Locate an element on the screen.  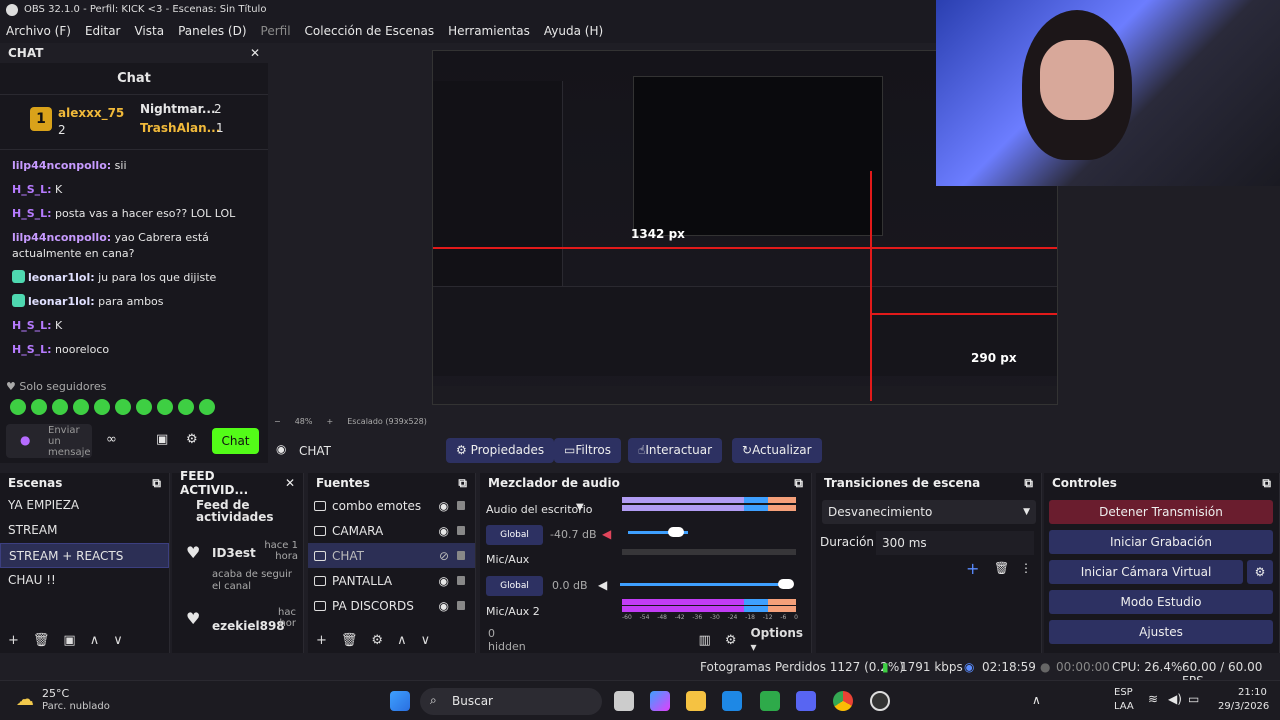
source-item-selected: CHAT ⊘ is located at coordinates (391, 555).